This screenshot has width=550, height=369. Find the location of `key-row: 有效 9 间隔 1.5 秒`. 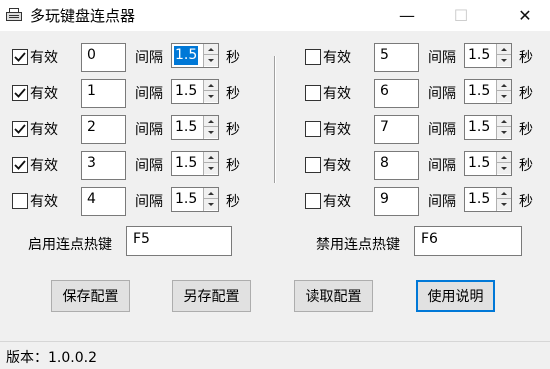

key-row: 有效 9 间隔 1.5 秒 is located at coordinates (427, 201).